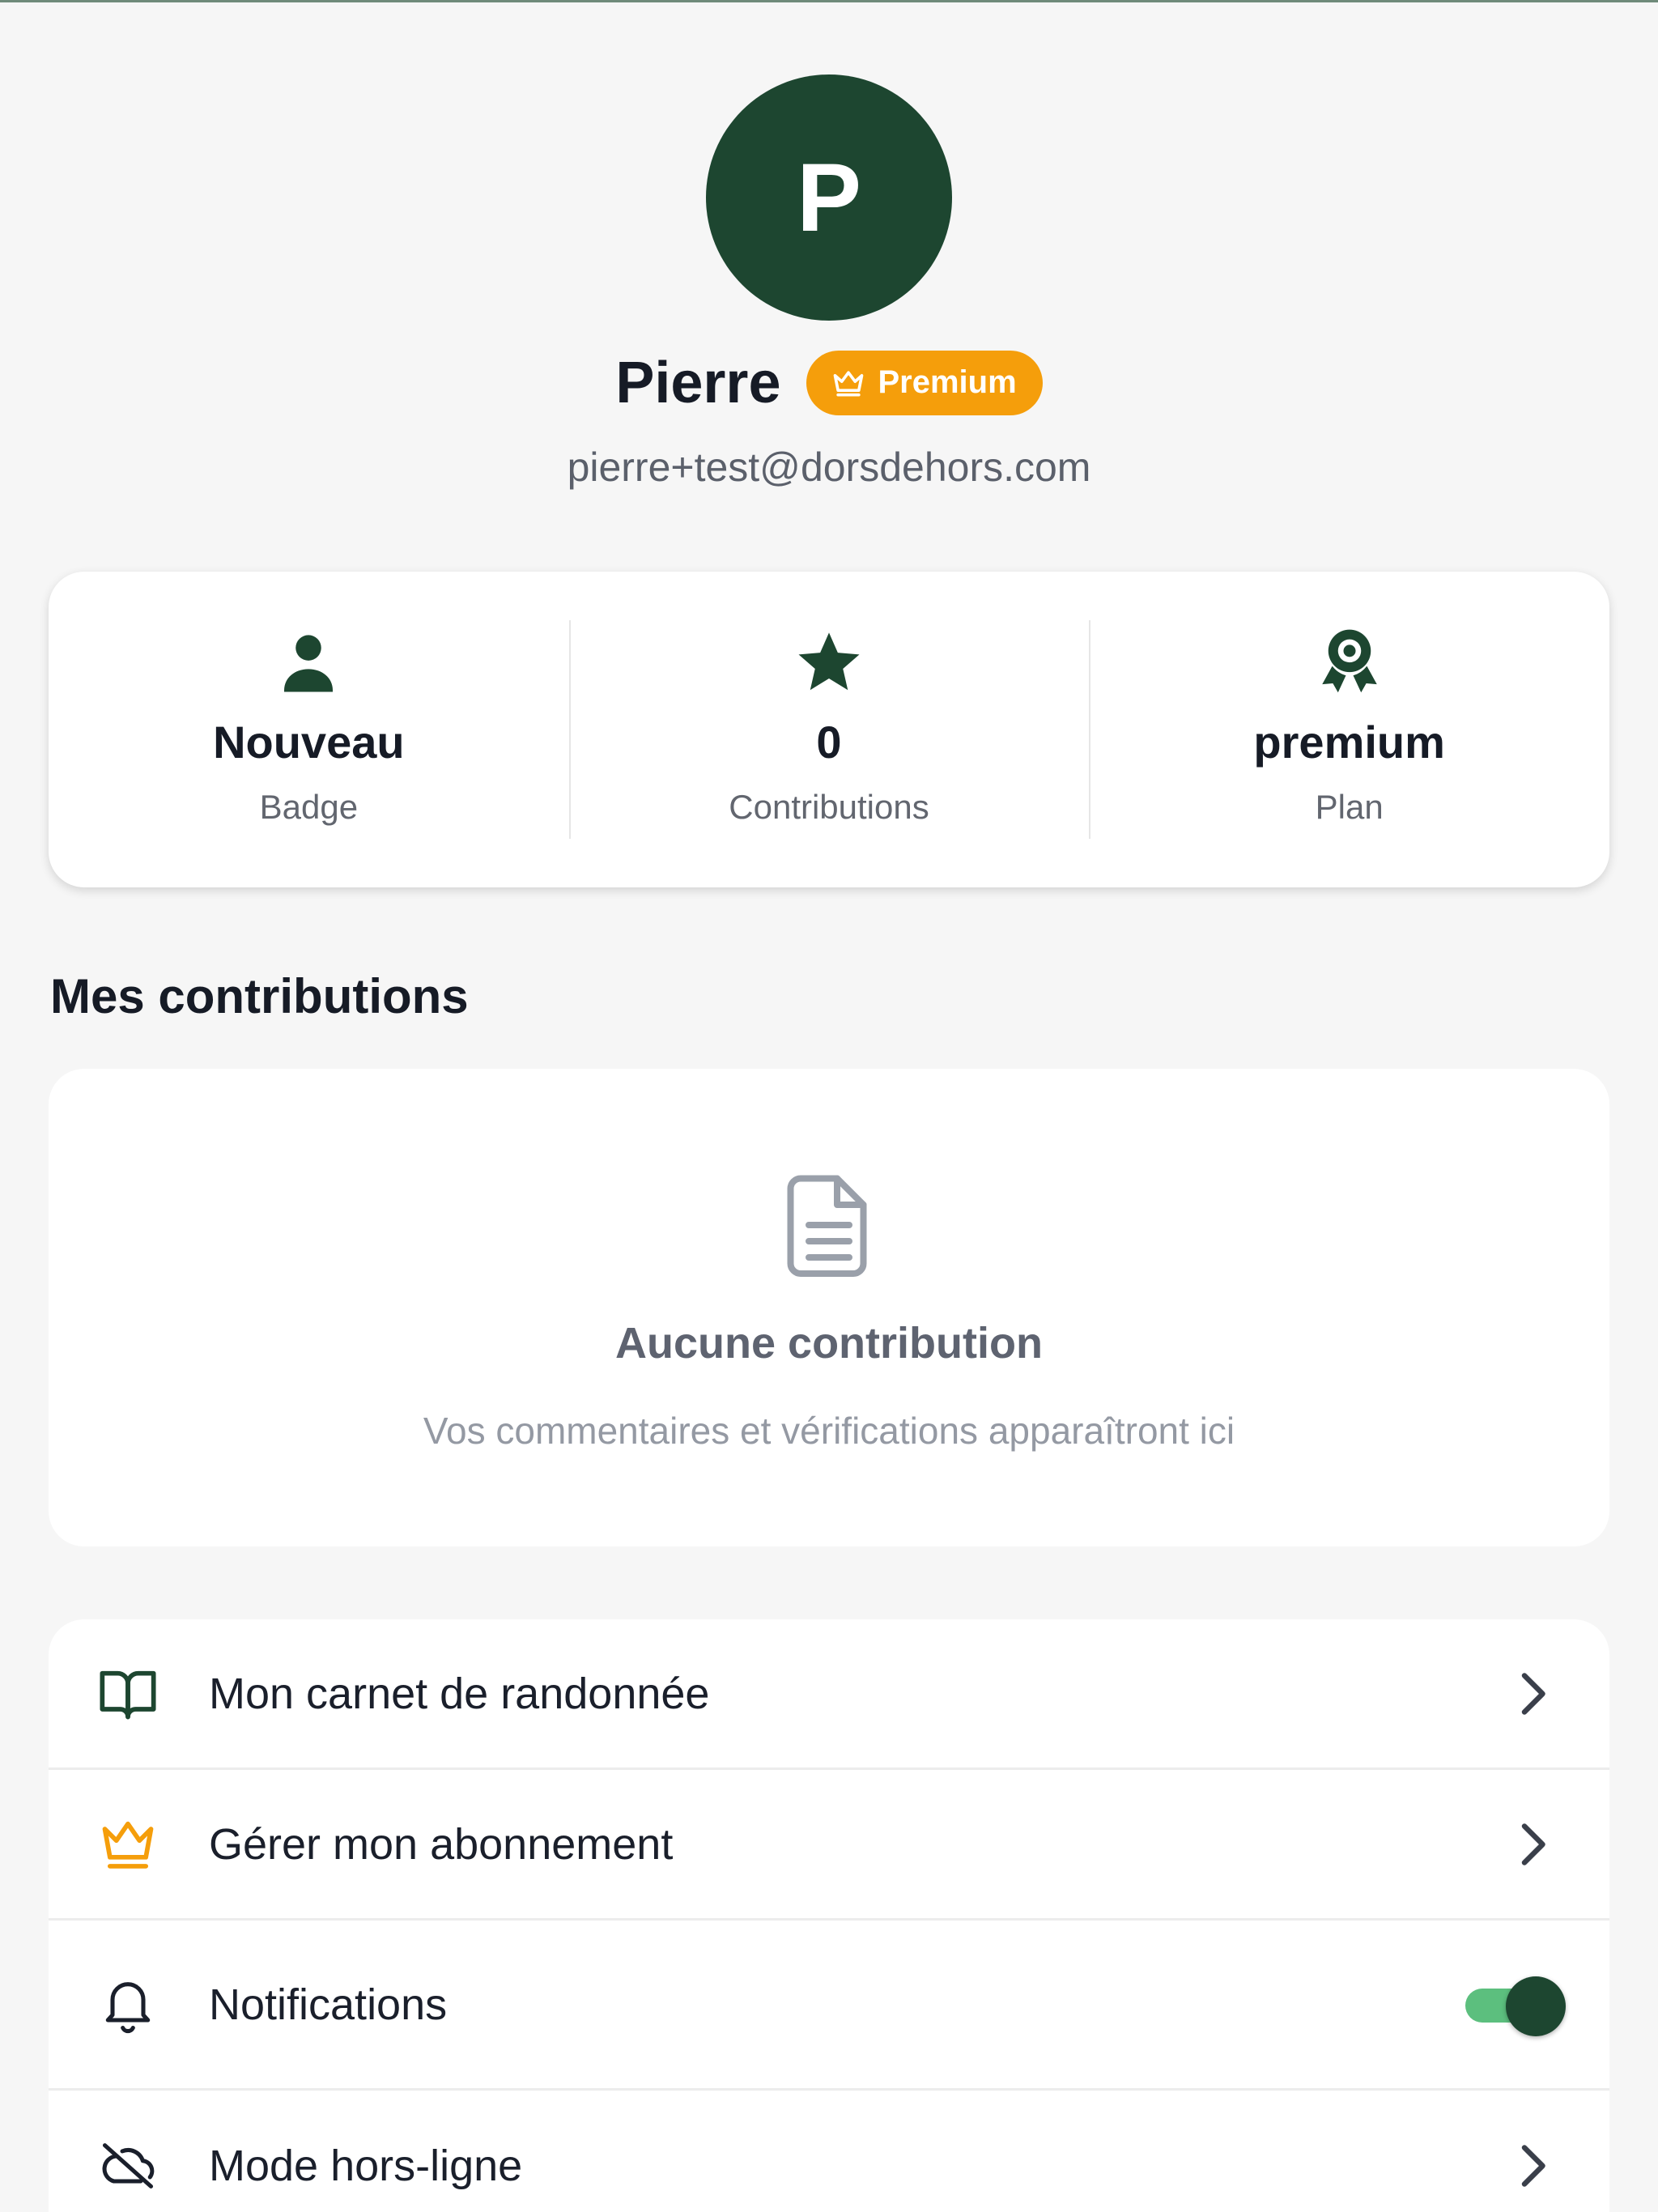 The image size is (1658, 2212). What do you see at coordinates (829, 1846) in the screenshot?
I see `menu-item-manage-subscription: Gérer mon abonnement` at bounding box center [829, 1846].